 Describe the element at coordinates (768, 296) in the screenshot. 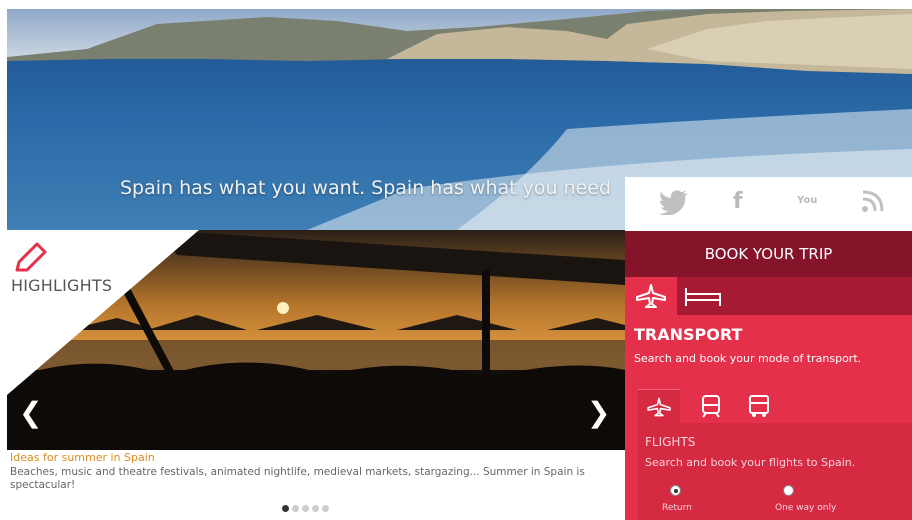

I see `mode-tabs` at that location.